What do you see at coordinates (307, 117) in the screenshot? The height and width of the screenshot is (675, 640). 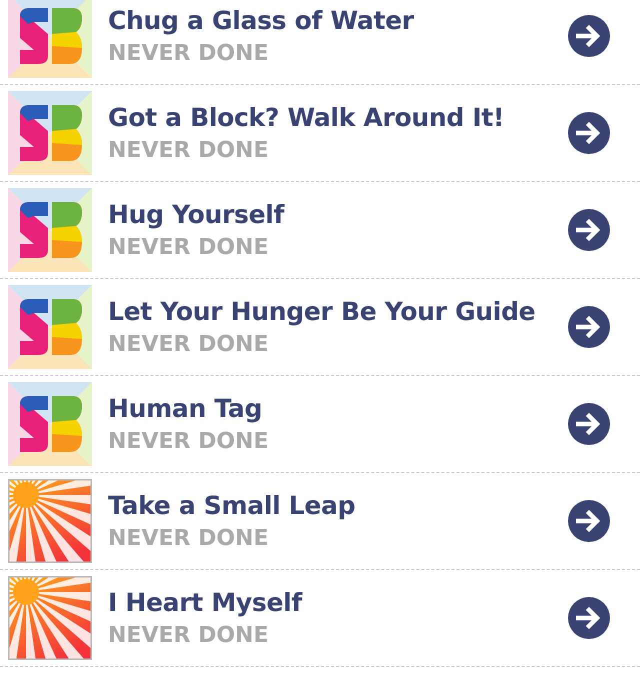 I see `item-title: Got a Block? Walk Around It!` at bounding box center [307, 117].